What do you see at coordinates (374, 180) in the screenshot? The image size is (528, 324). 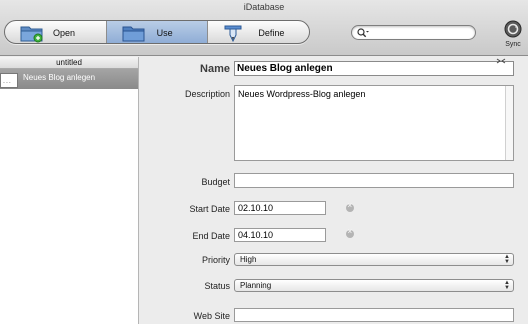 I see `budget-field` at bounding box center [374, 180].